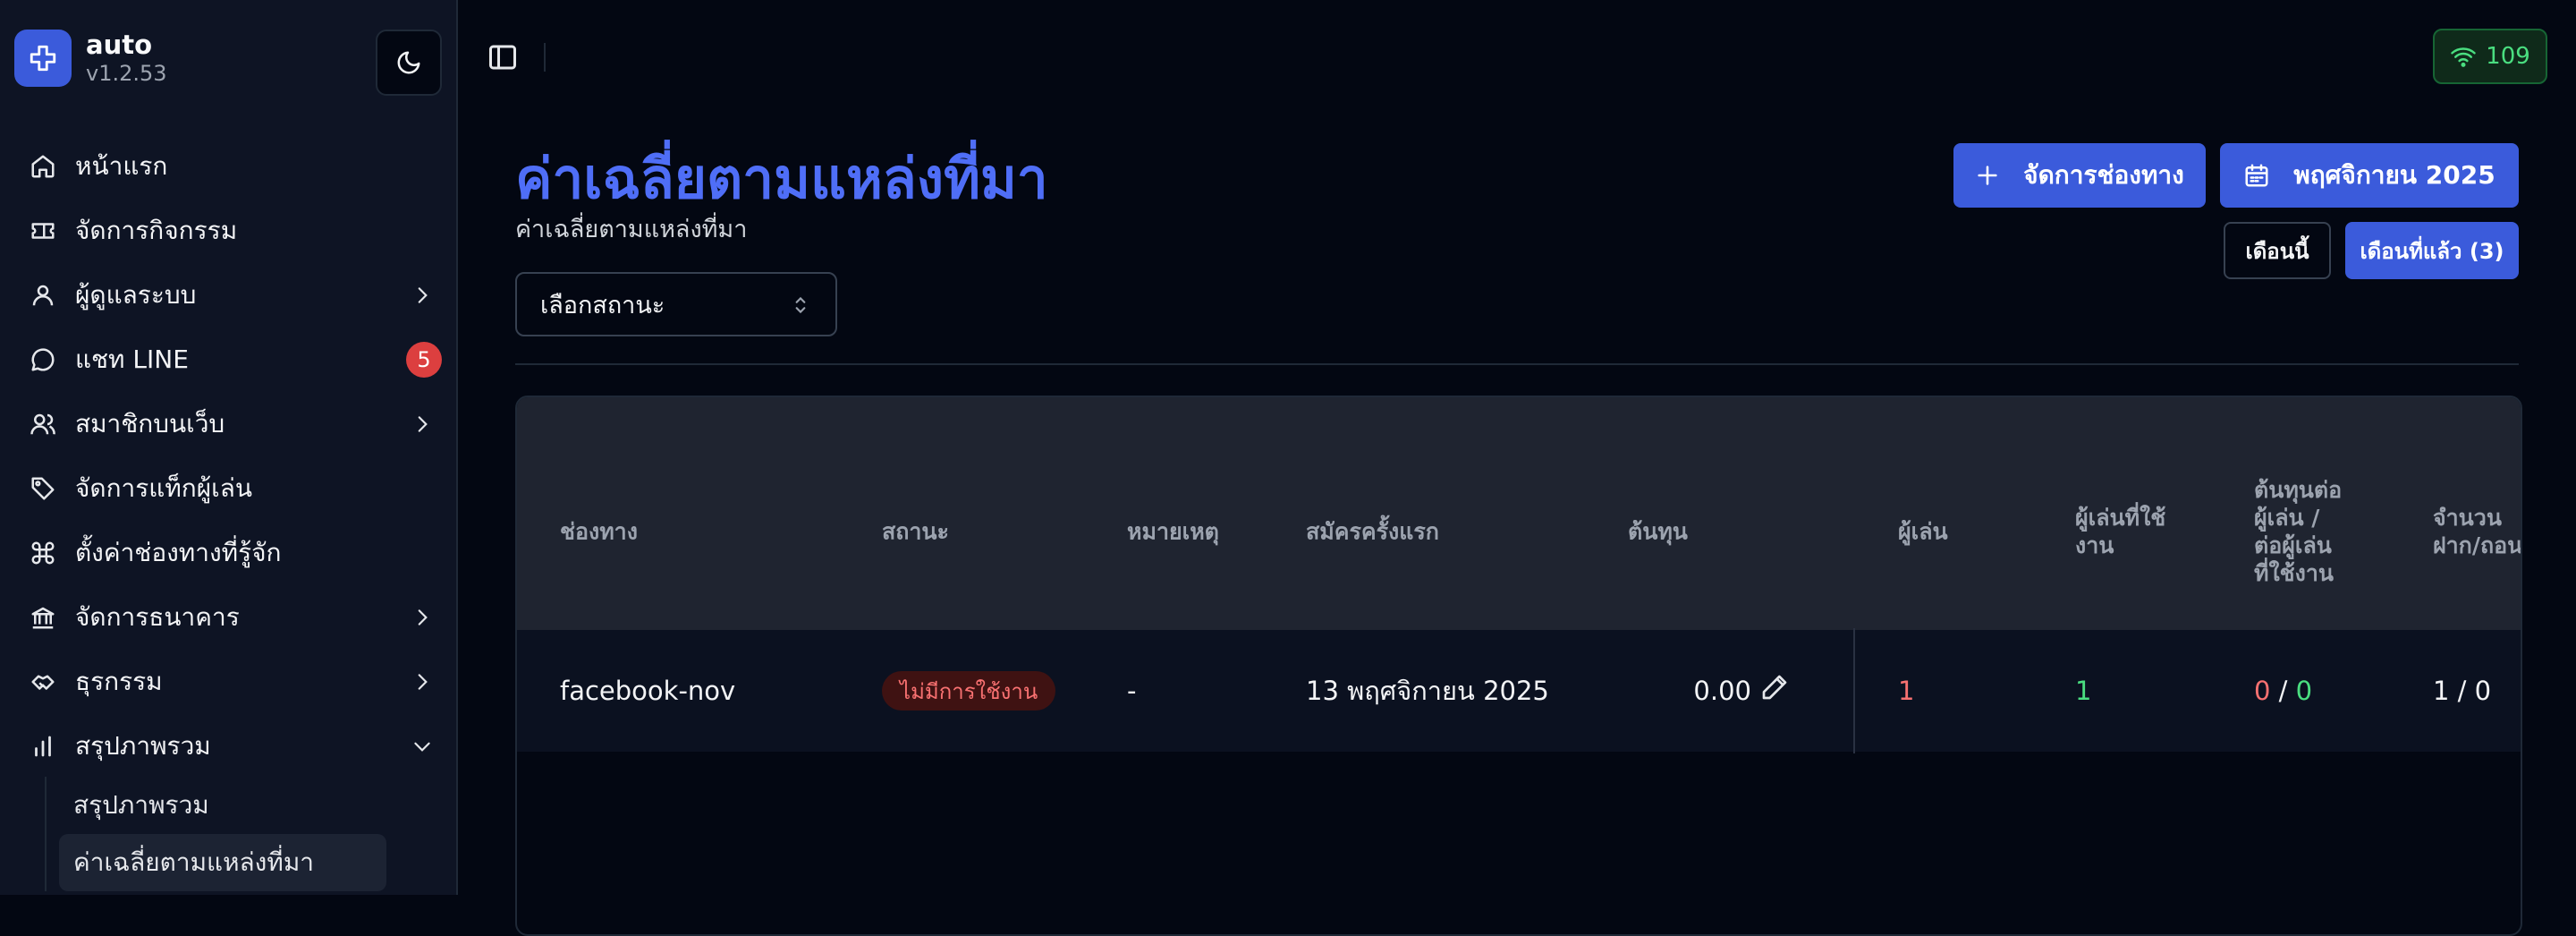 This screenshot has height=936, width=2576. What do you see at coordinates (156, 231) in the screenshot?
I see `sidebar-item-label: จัดการกิจกรรม` at bounding box center [156, 231].